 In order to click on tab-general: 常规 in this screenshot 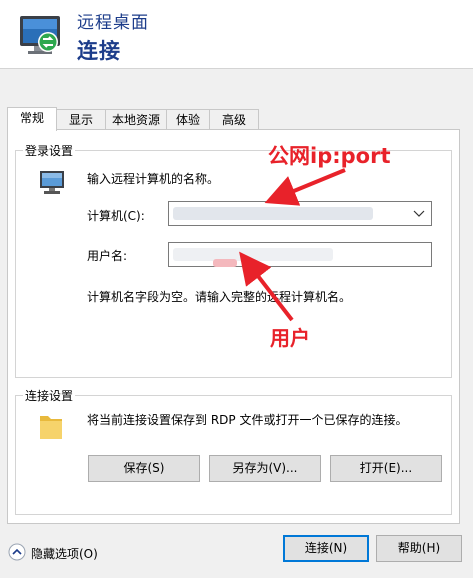, I will do `click(32, 119)`.